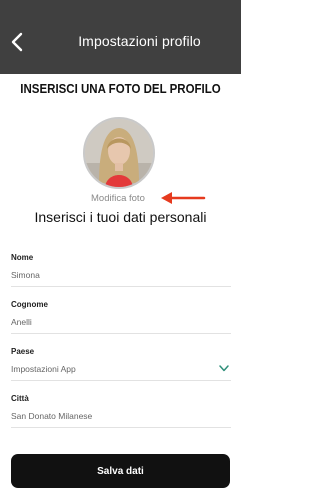 The height and width of the screenshot is (498, 320). What do you see at coordinates (29, 304) in the screenshot?
I see `field-label: Cognome` at bounding box center [29, 304].